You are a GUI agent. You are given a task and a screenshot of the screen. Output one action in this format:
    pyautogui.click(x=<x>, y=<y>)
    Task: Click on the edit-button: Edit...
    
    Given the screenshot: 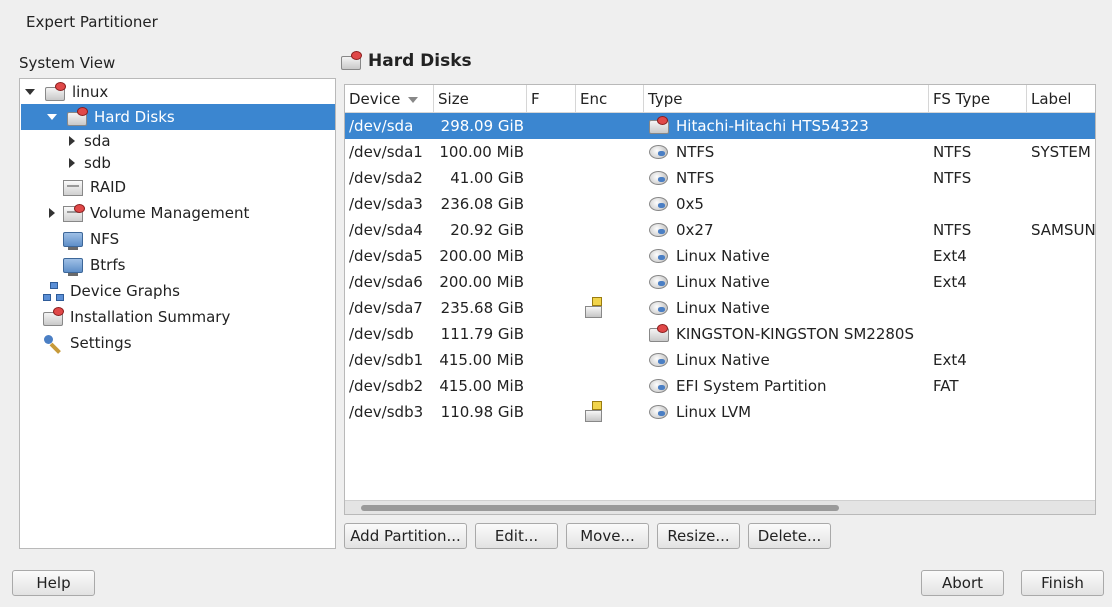 What is the action you would take?
    pyautogui.click(x=516, y=536)
    